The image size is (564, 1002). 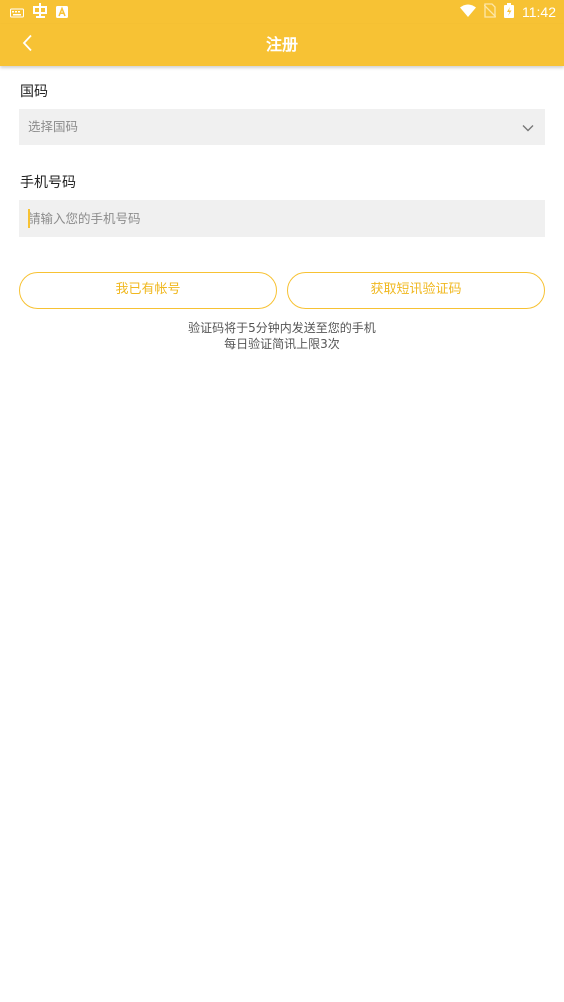 What do you see at coordinates (282, 344) in the screenshot?
I see `sms-hint-line-2: 每日验证简讯上限3次` at bounding box center [282, 344].